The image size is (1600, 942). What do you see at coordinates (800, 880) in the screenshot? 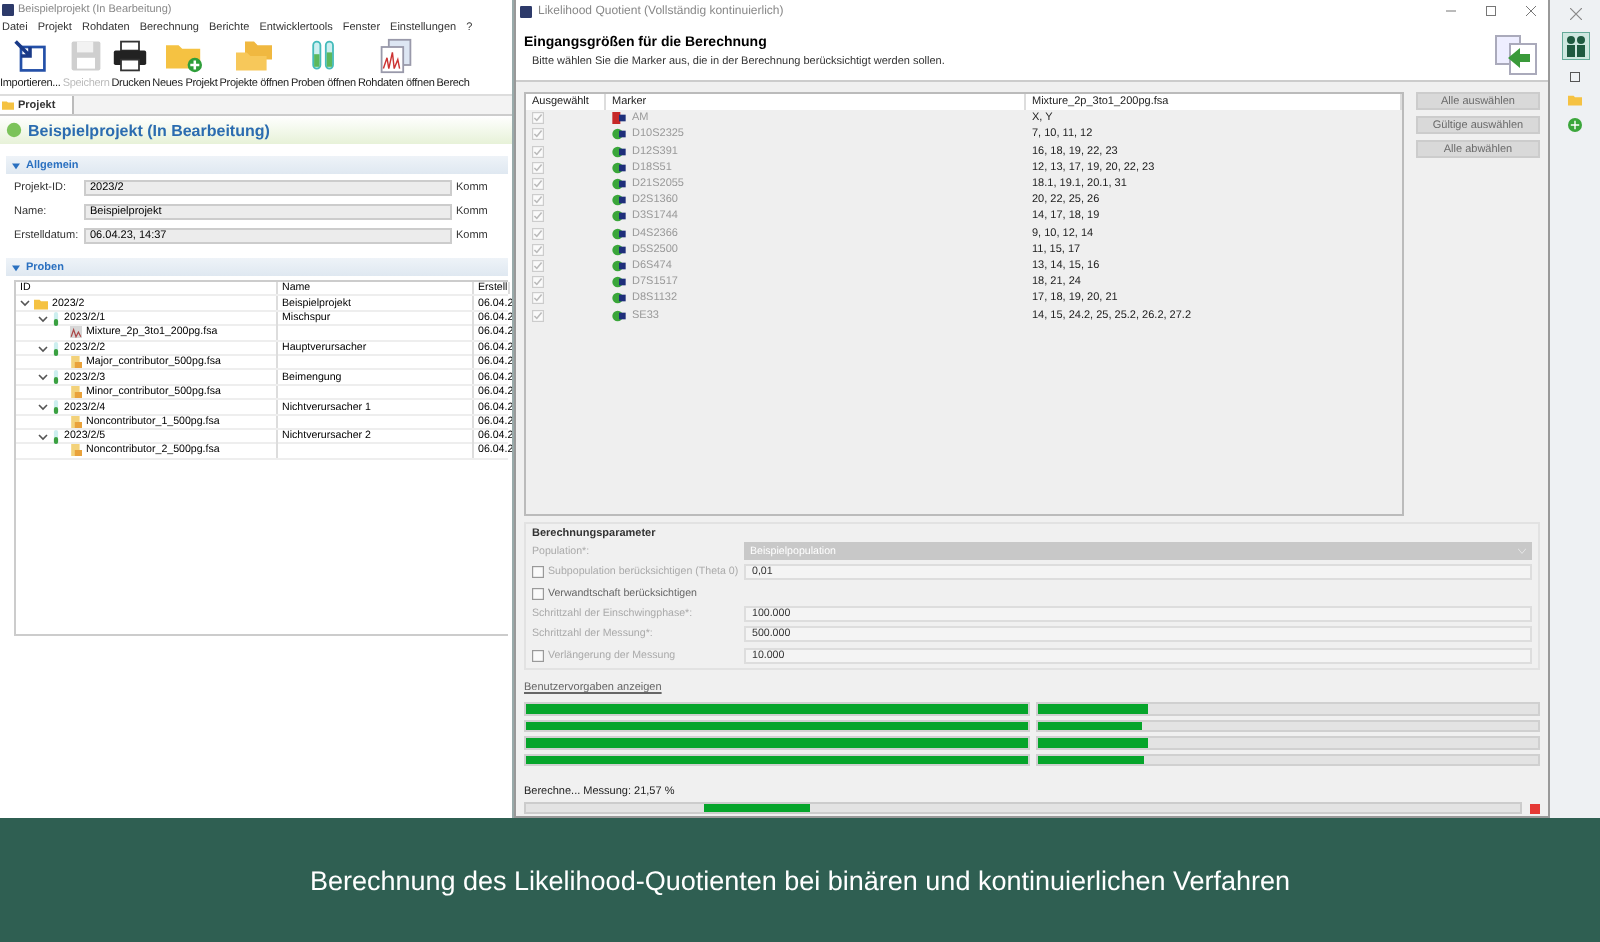
I see `caption-text: Berechnung des Likelihood-Quotienten bei binären und kontinuierlichen Verfahren` at bounding box center [800, 880].